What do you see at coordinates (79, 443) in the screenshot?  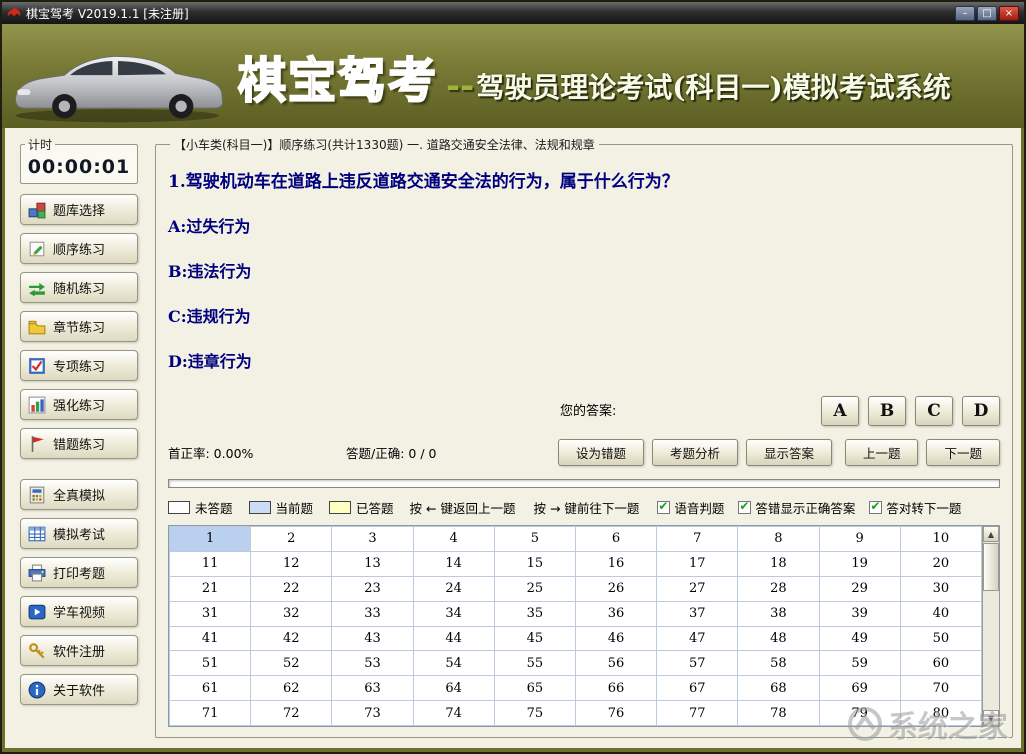 I see `sidebar-item-wrong-question-practice: 错题练习` at bounding box center [79, 443].